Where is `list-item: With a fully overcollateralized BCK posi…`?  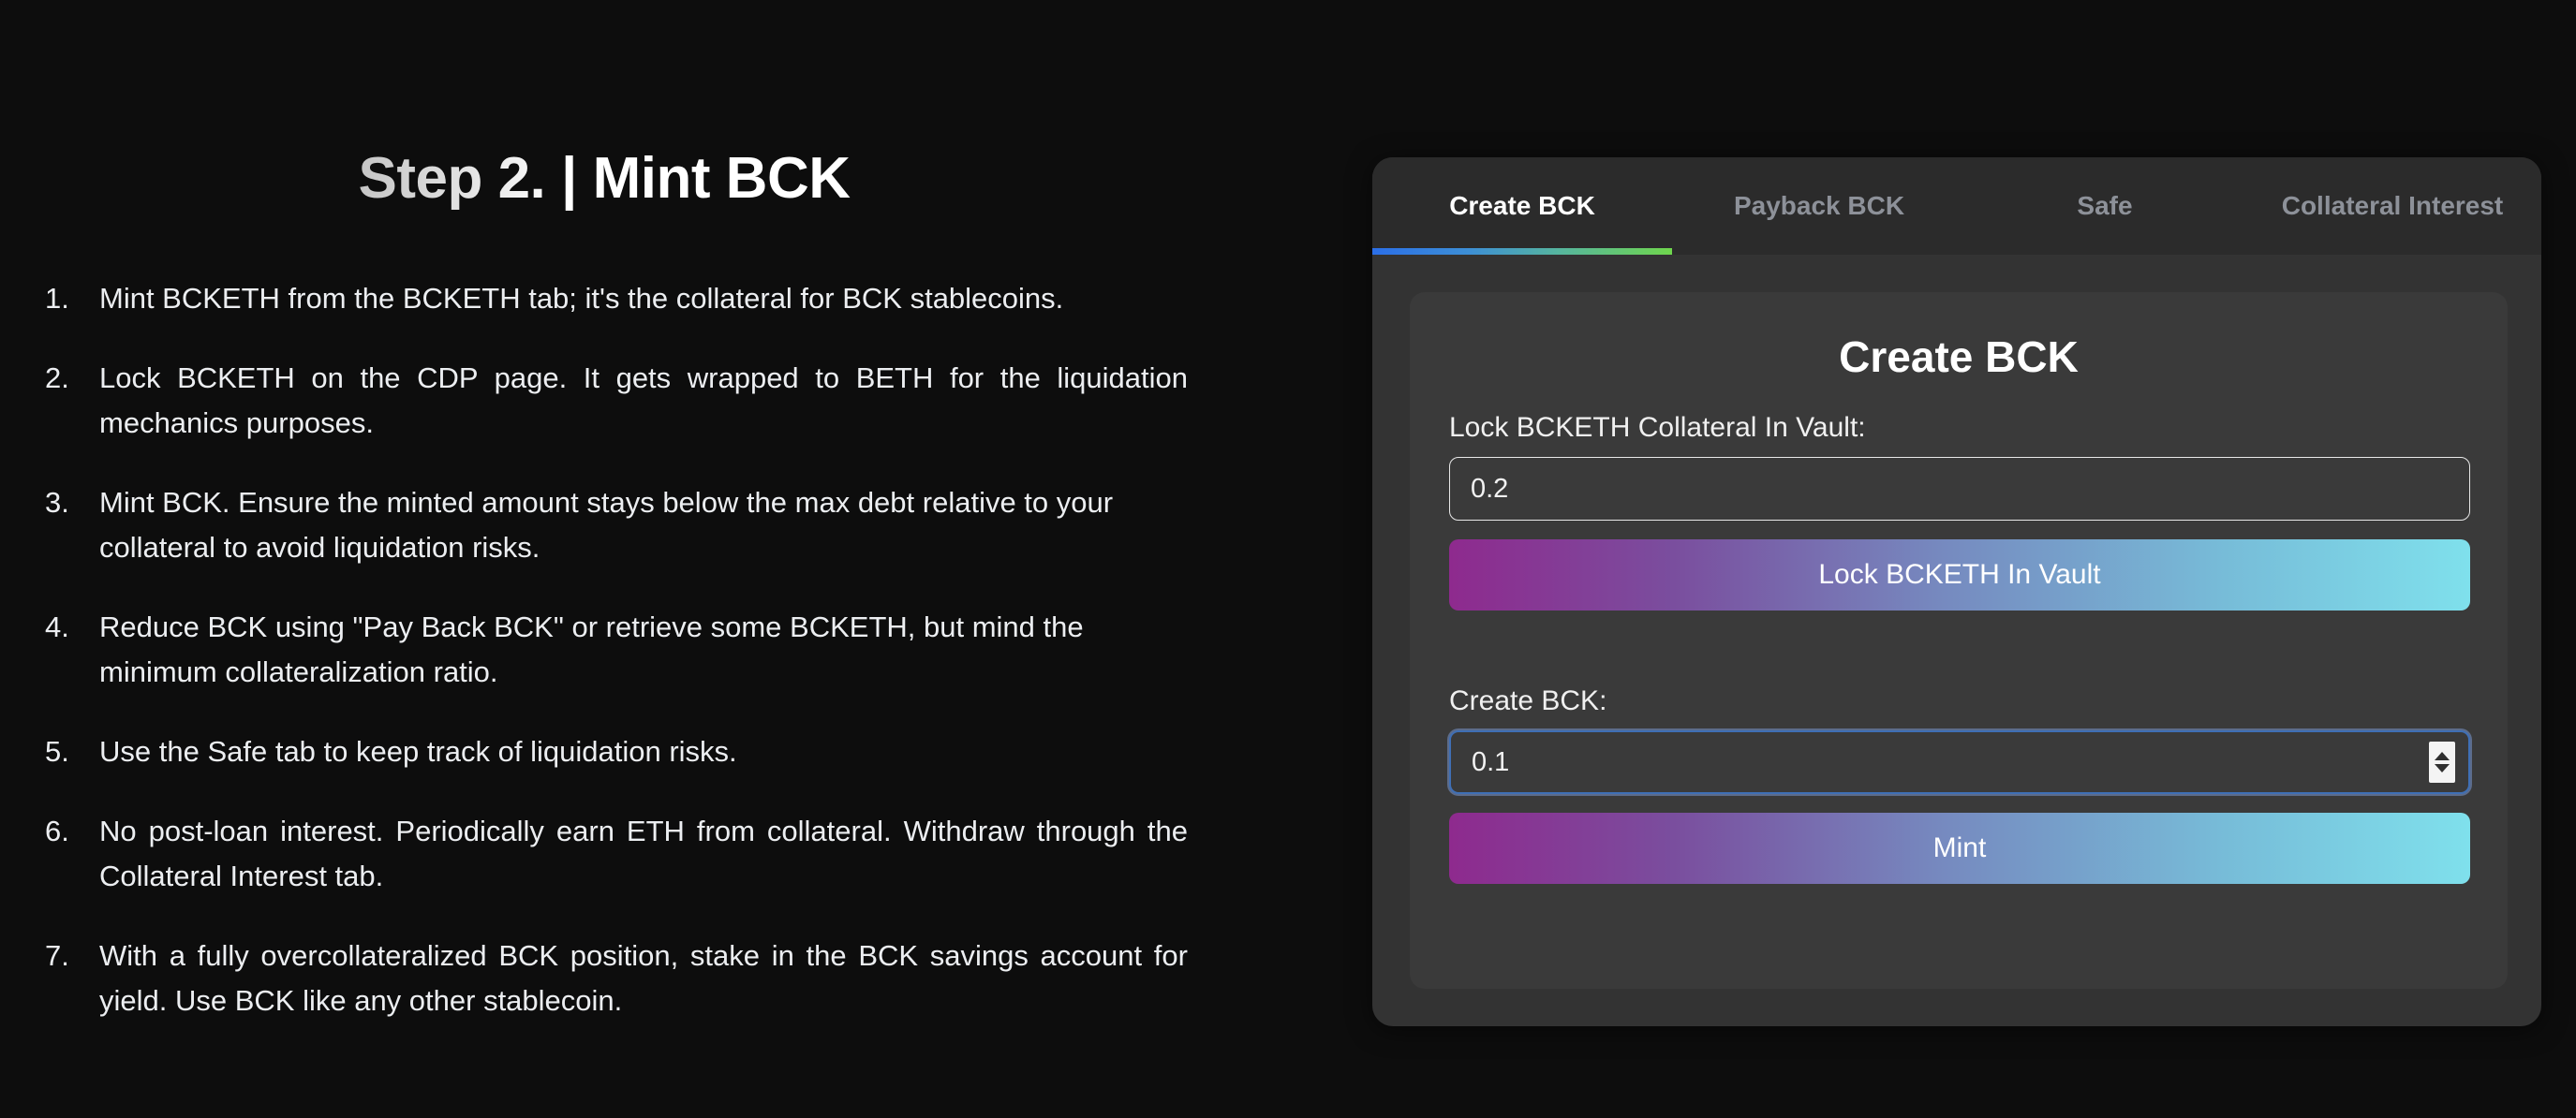
list-item: With a fully overcollateralized BCK posi… is located at coordinates (616, 978).